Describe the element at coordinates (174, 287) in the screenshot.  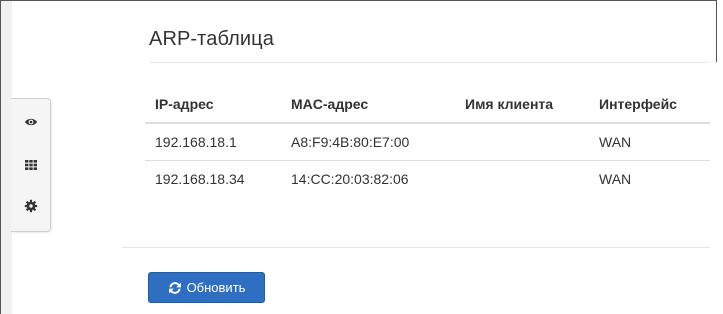
I see `refresh-icon` at that location.